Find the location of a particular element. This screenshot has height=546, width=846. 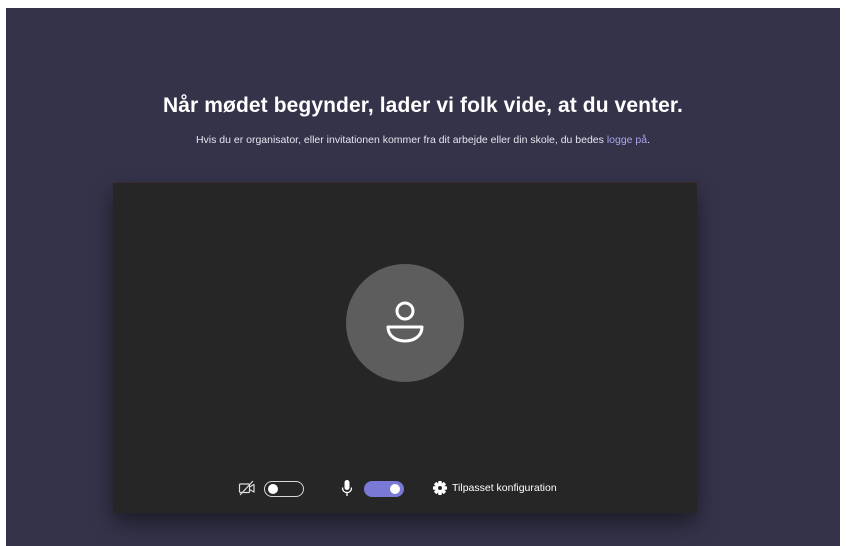

microphone-toggle is located at coordinates (384, 489).